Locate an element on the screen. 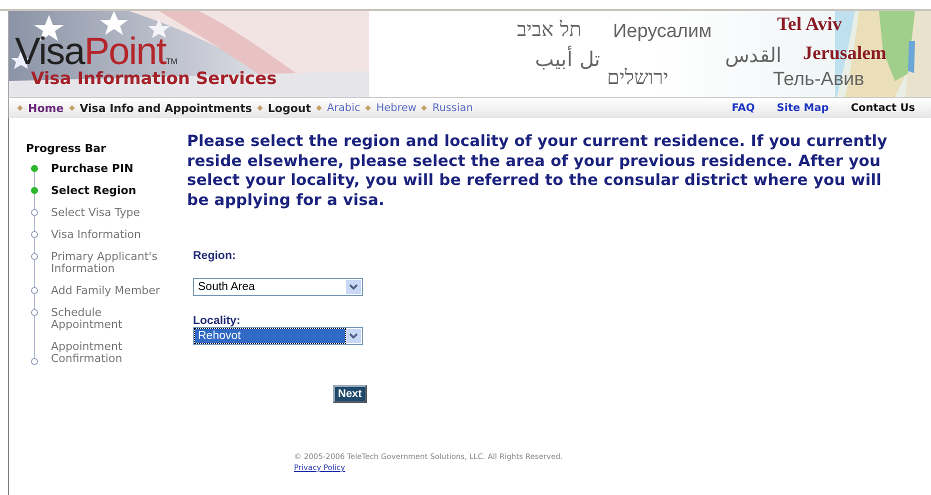 The height and width of the screenshot is (495, 931). city-name: تل أبيب is located at coordinates (567, 59).